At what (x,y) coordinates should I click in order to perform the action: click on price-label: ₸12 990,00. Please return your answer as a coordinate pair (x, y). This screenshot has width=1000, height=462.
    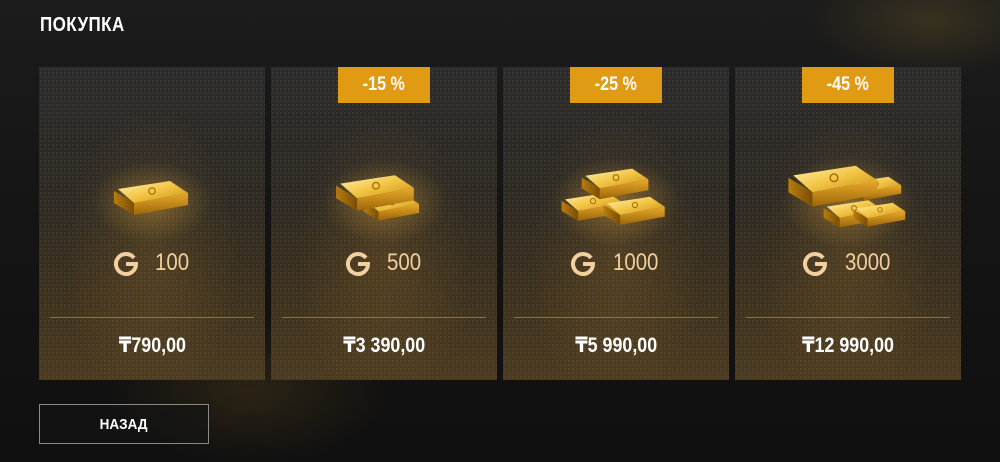
    Looking at the image, I should click on (848, 345).